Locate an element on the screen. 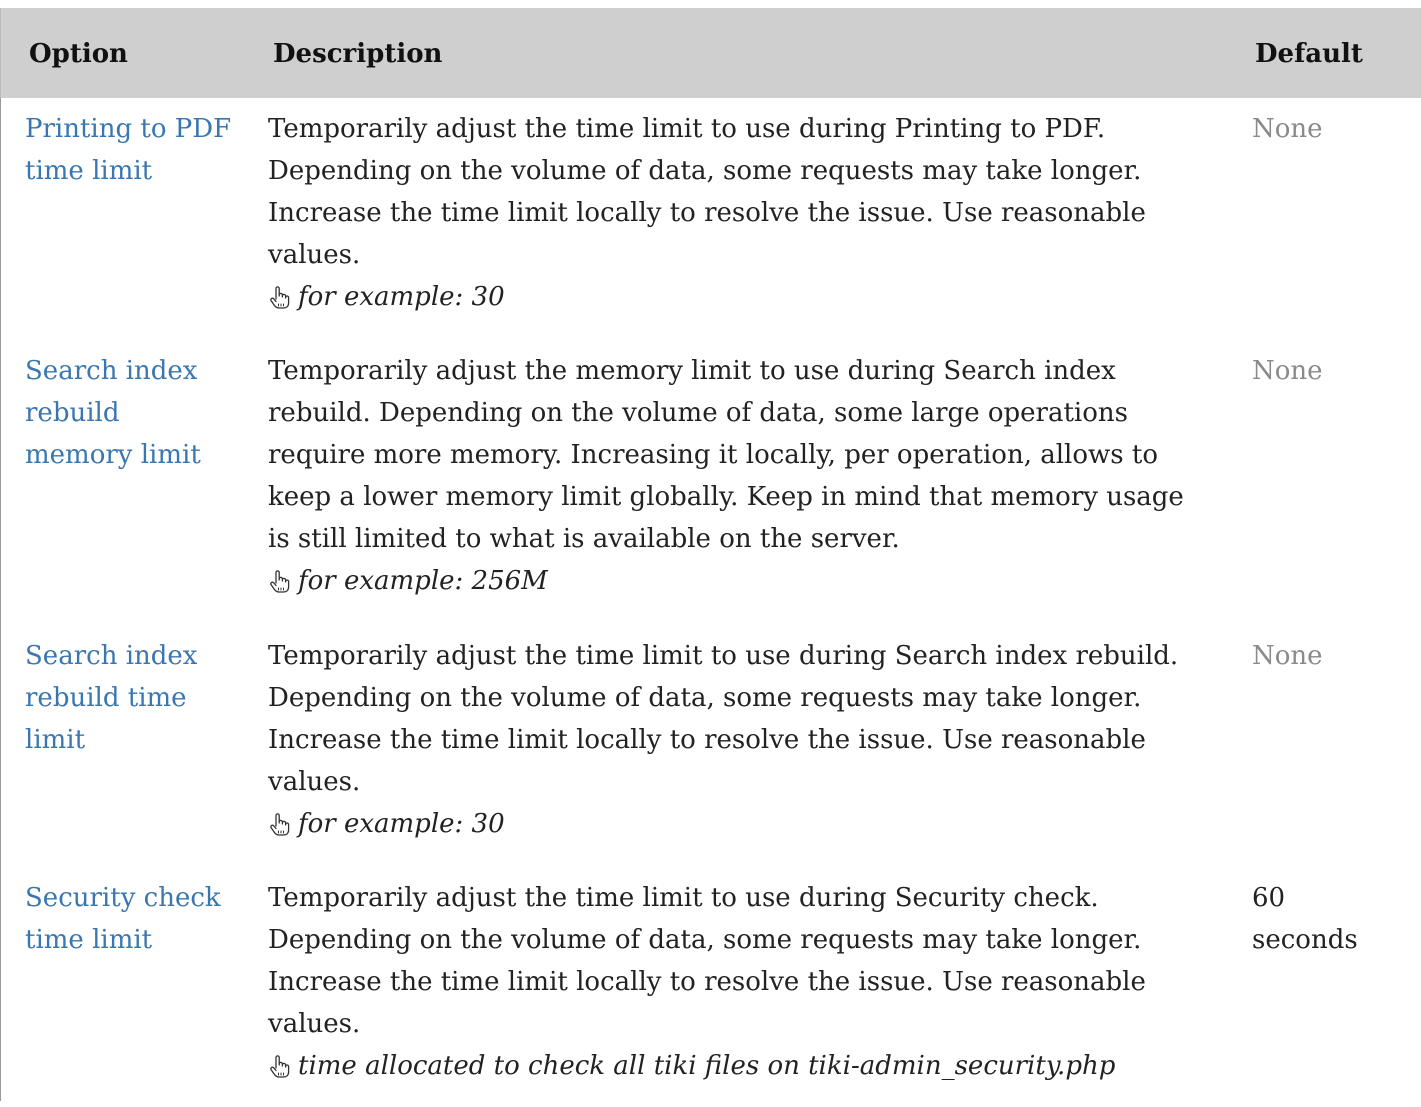  option-link-search-index-rebuild-time-limit: Search index rebuild time limit is located at coordinates (137, 698).